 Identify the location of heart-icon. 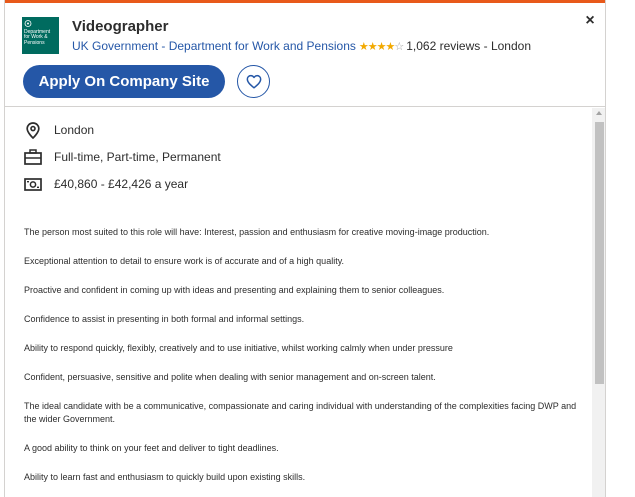
(253, 81).